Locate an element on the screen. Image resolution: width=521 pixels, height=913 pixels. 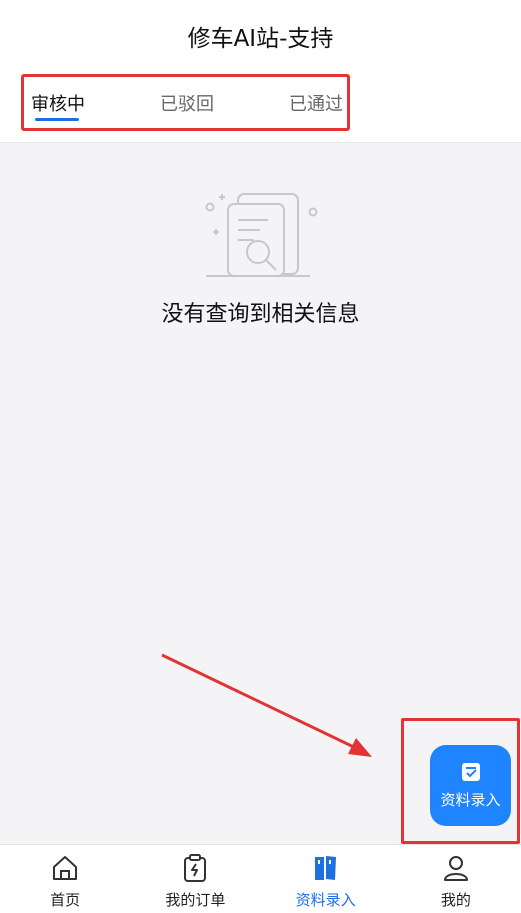
user-icon is located at coordinates (455, 868).